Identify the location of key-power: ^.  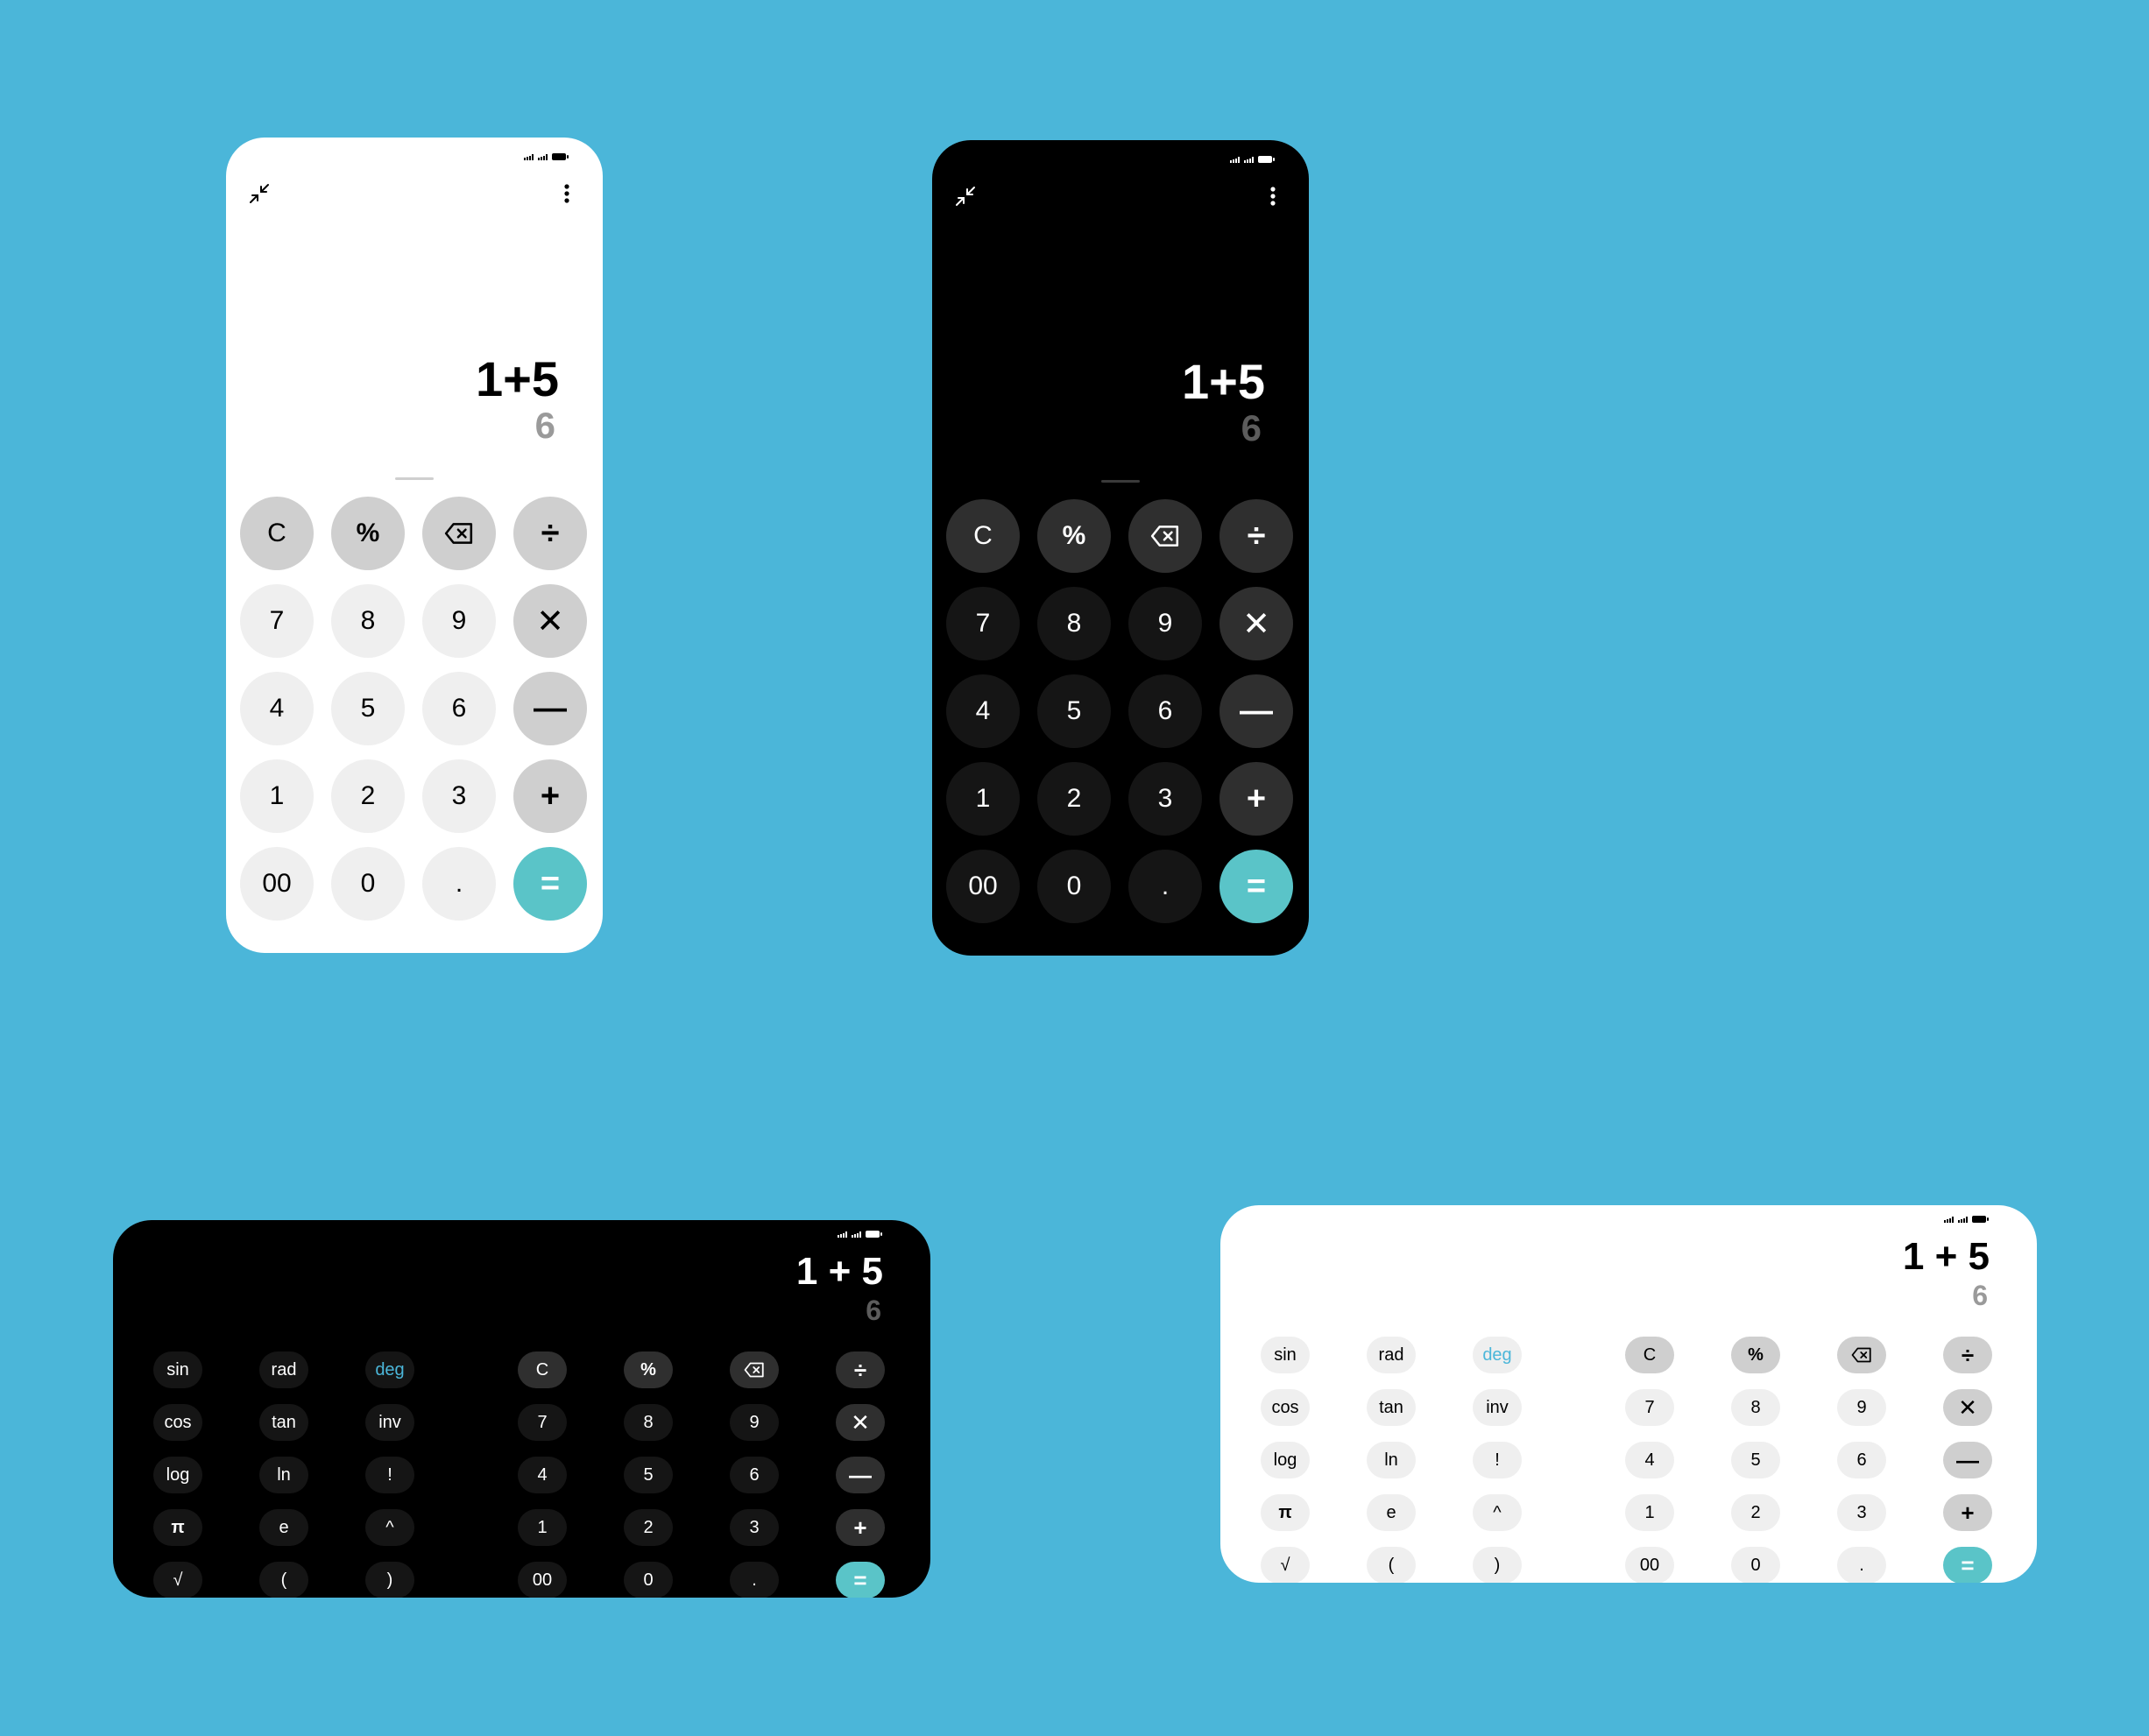
(389, 1527).